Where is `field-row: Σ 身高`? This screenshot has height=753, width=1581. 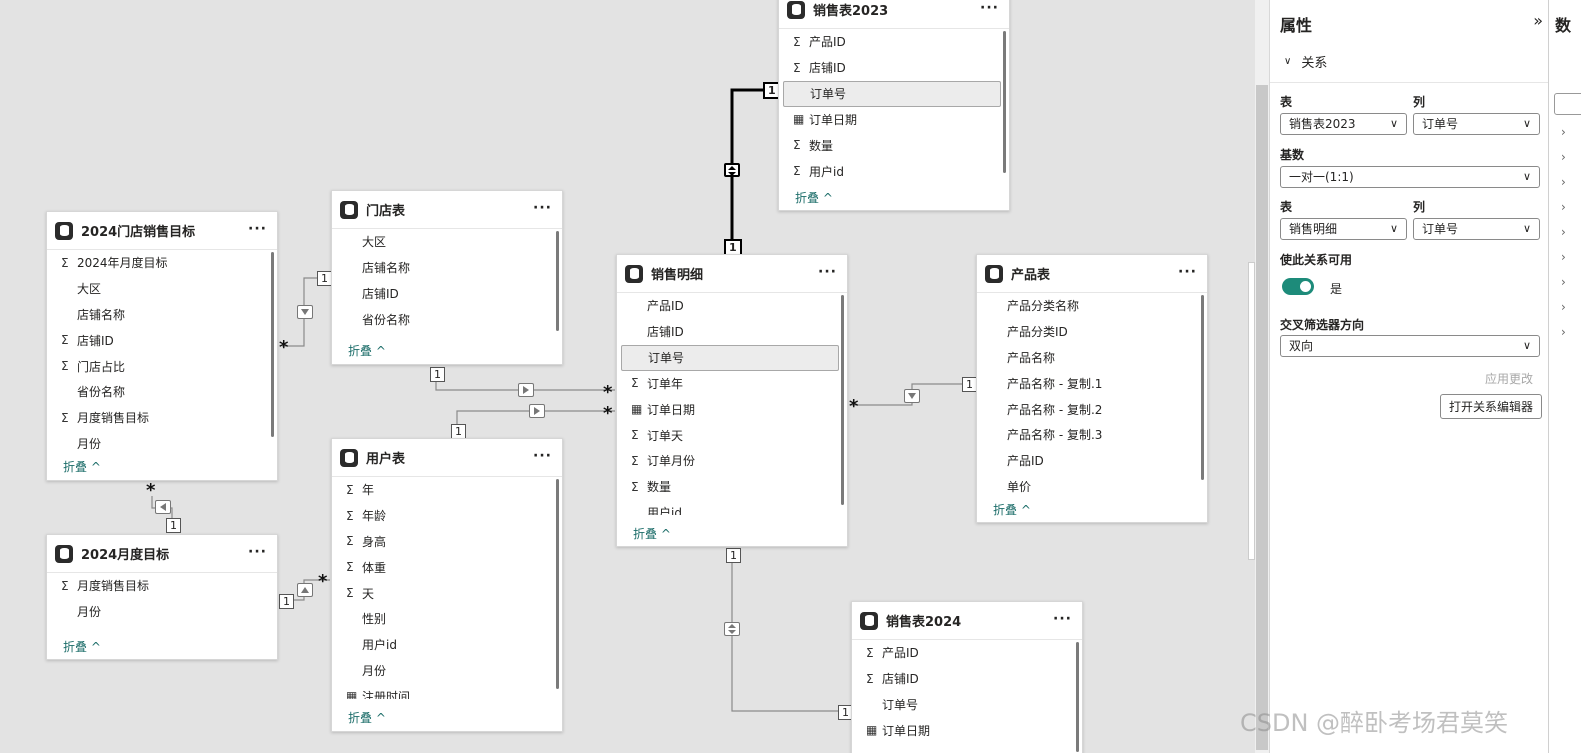
field-row: Σ 身高 is located at coordinates (447, 542).